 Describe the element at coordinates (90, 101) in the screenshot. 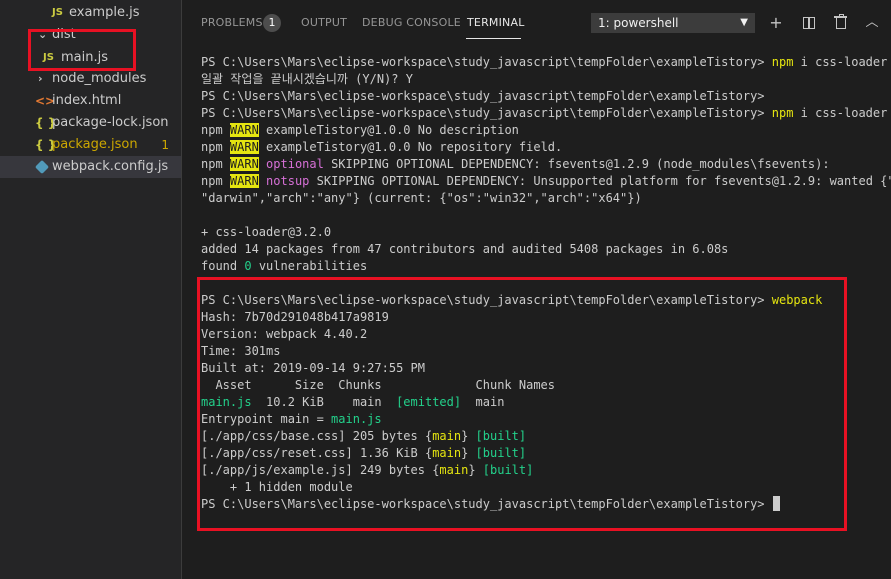

I see `file-index-html: <> index.html` at that location.